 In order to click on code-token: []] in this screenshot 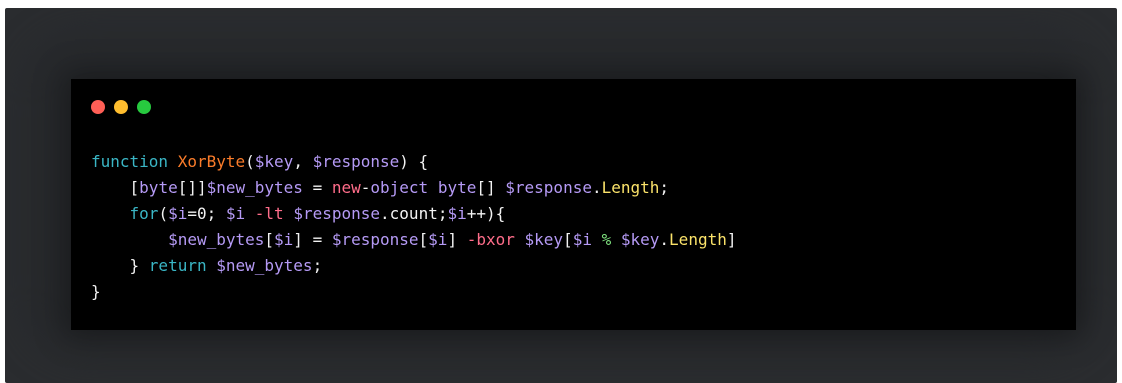, I will do `click(192, 187)`.